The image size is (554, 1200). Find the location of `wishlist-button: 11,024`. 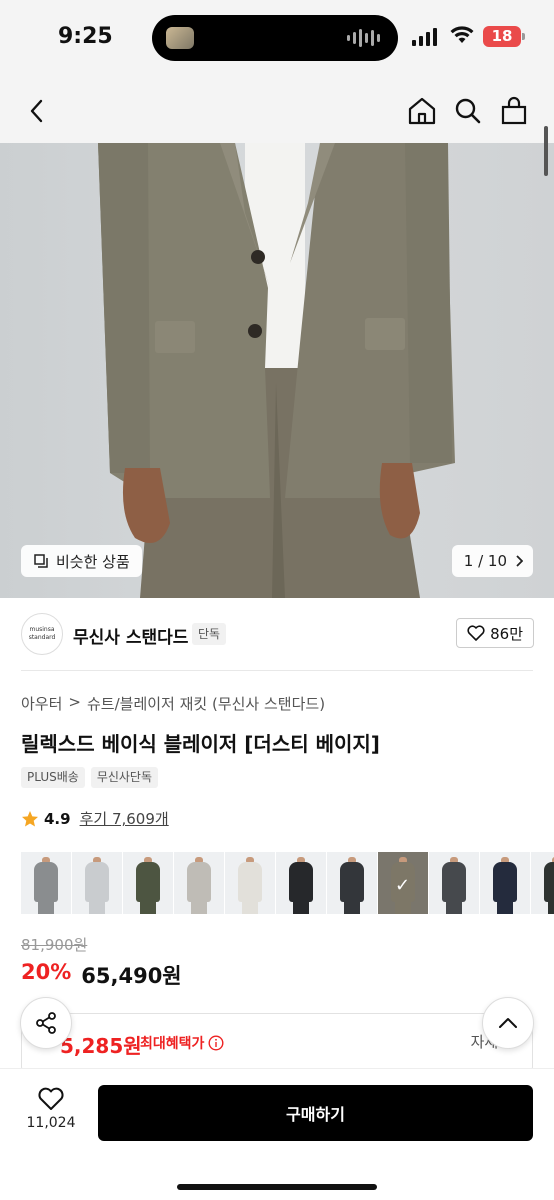

wishlist-button: 11,024 is located at coordinates (51, 1109).